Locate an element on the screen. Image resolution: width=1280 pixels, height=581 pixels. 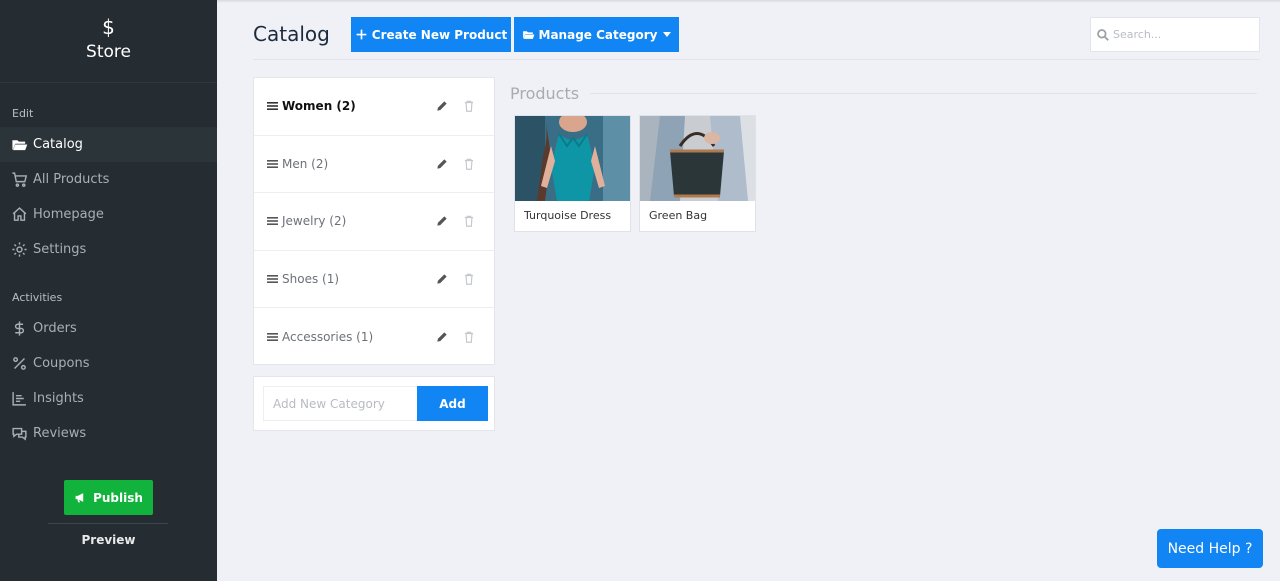
sidebar-item-coupons: Coupons is located at coordinates (108, 363).